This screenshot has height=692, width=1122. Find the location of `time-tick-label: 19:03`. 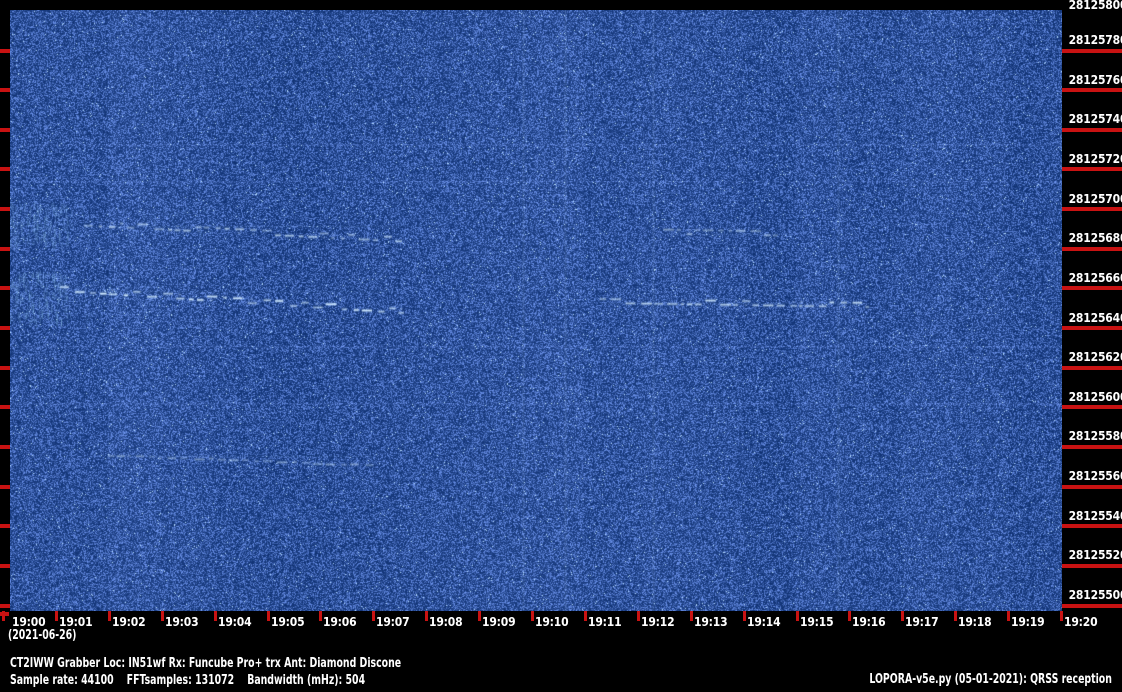

time-tick-label: 19:03 is located at coordinates (181, 622).